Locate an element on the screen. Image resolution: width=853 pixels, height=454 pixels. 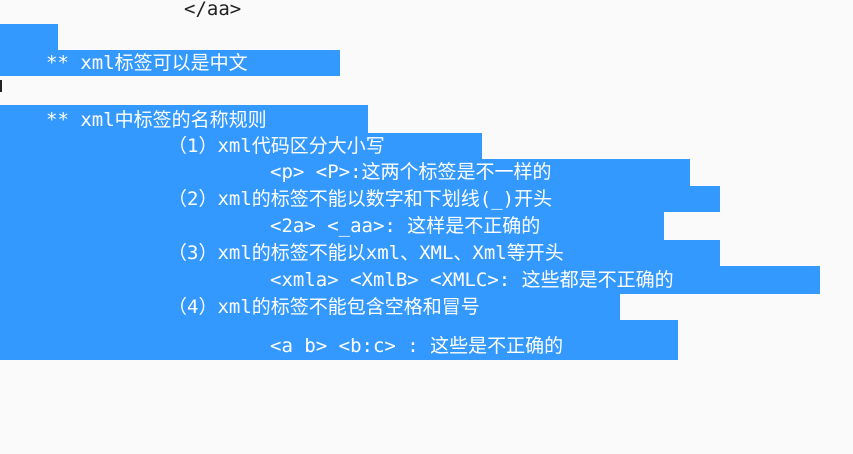
code-line-closing-tag: </aa> is located at coordinates (213, 10).